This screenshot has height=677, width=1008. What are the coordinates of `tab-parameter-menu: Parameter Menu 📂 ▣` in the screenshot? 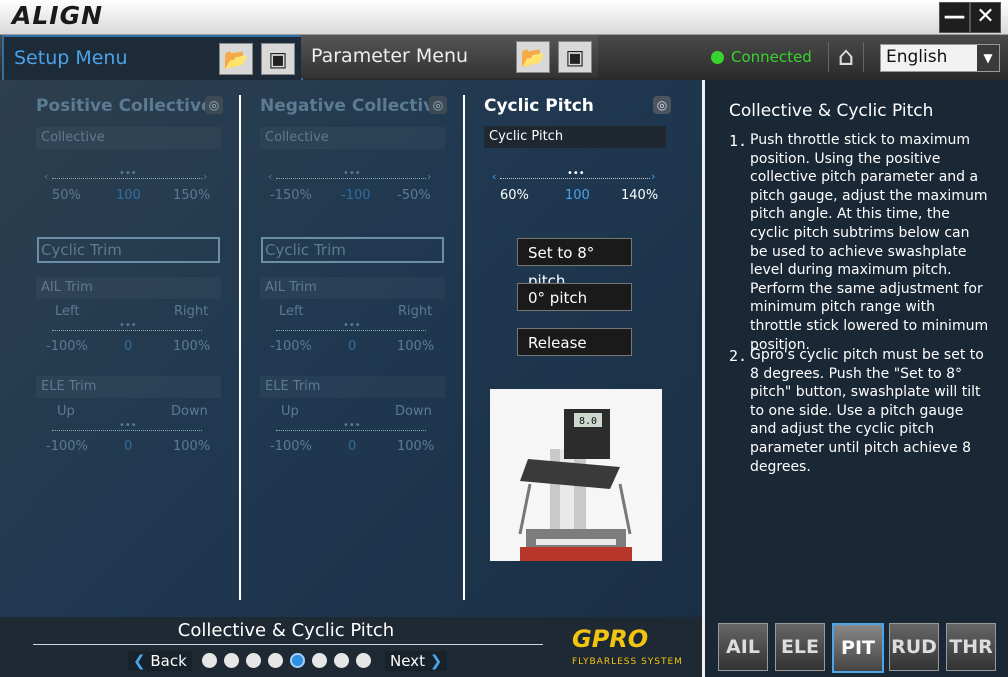 It's located at (449, 56).